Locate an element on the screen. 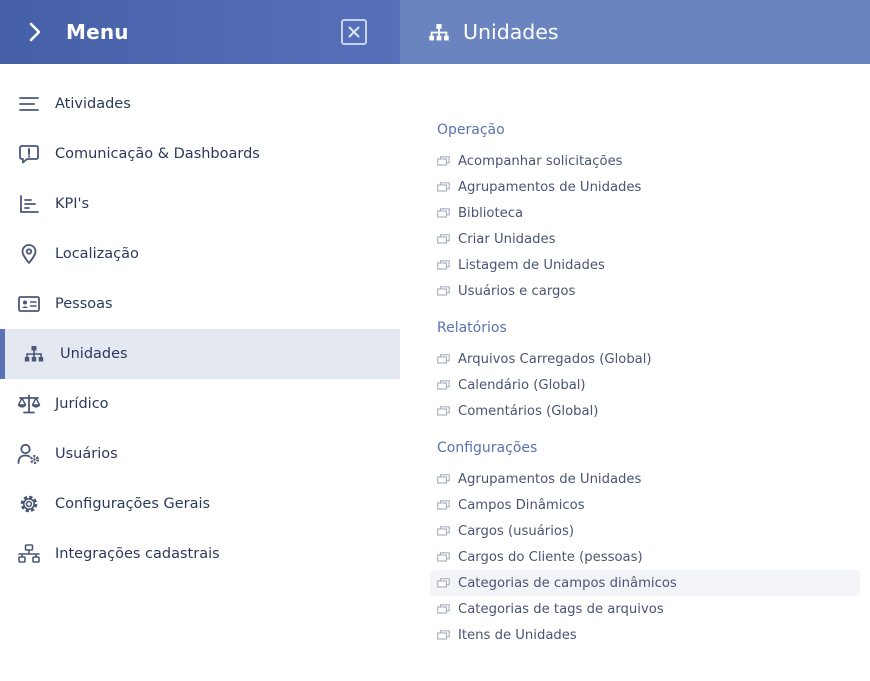 Image resolution: width=870 pixels, height=681 pixels. panel-title: Unidades is located at coordinates (511, 32).